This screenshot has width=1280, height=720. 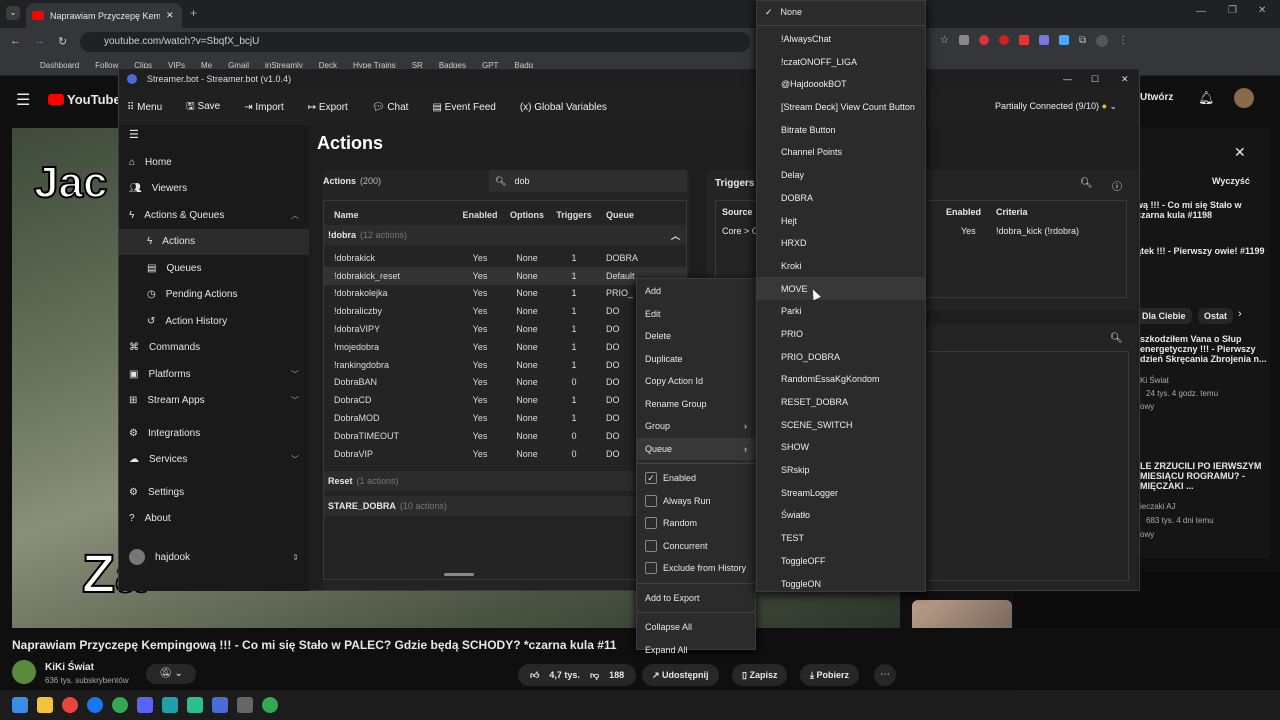 What do you see at coordinates (214, 189) in the screenshot?
I see `sidebar-item-viewers: 👥︎ Viewers` at bounding box center [214, 189].